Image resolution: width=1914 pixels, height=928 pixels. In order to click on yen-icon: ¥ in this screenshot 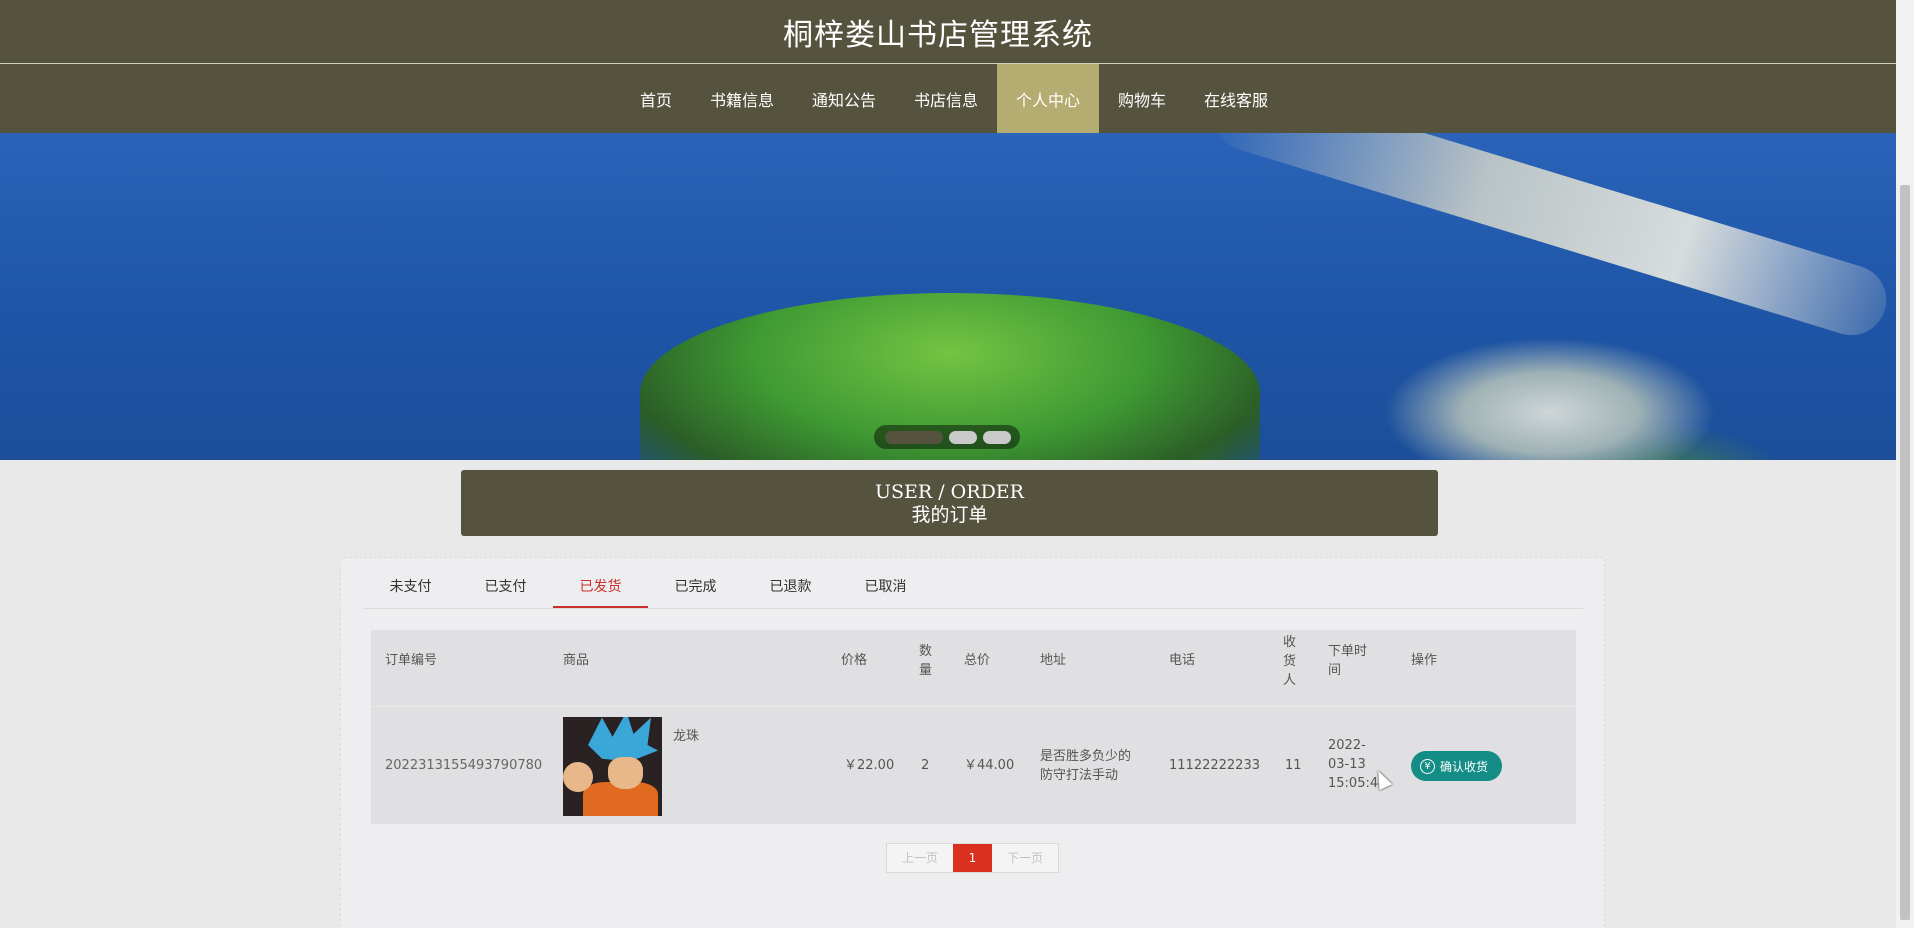, I will do `click(1427, 766)`.